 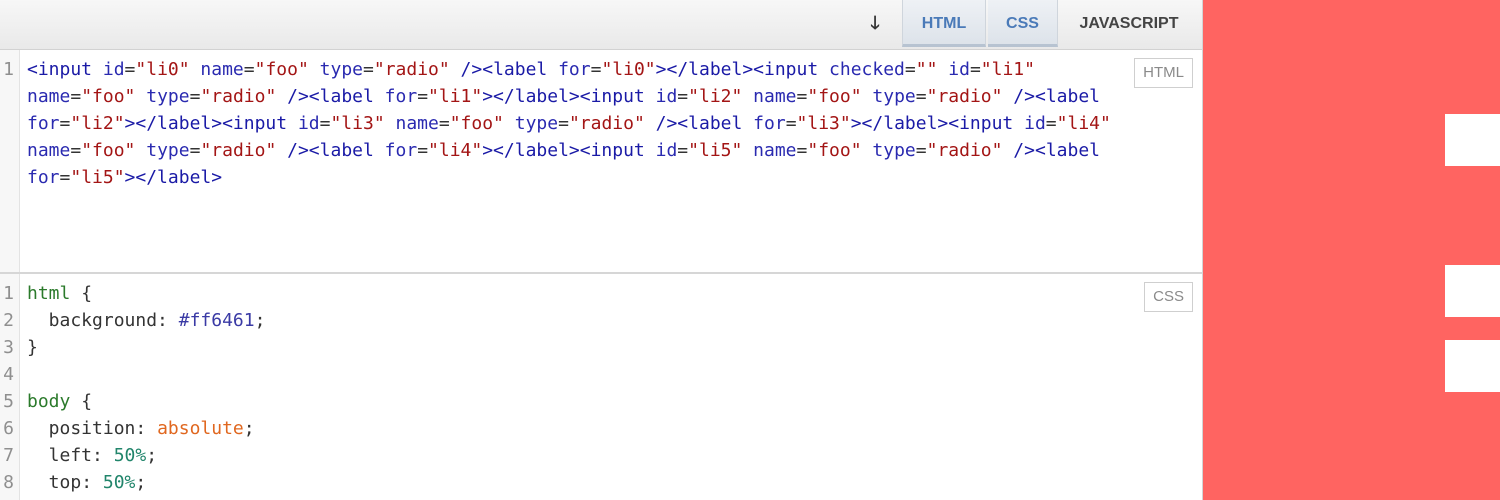 I want to click on code-line: 5 body {, so click(x=601, y=401).